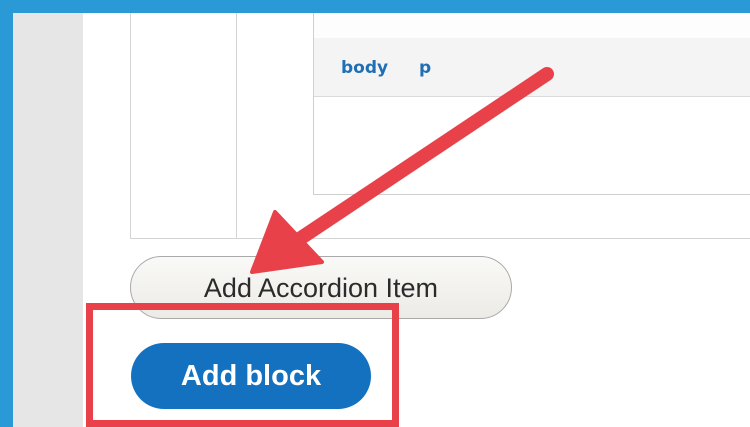 The image size is (750, 427). Describe the element at coordinates (242, 365) in the screenshot. I see `highlight-annotation` at that location.